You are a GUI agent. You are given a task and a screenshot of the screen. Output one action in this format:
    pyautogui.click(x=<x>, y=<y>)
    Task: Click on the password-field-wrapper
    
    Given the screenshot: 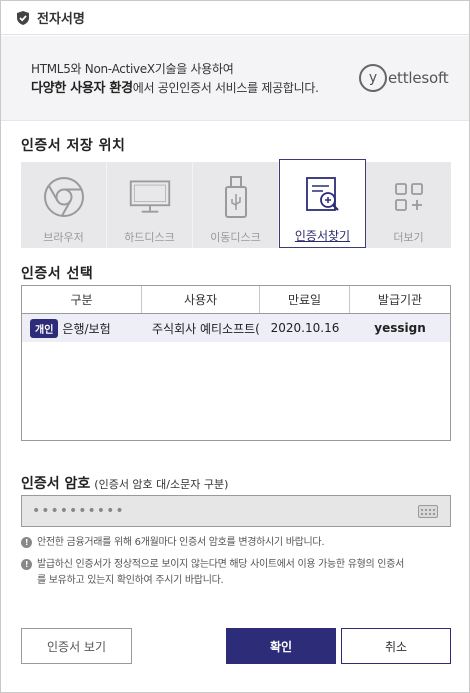 What is the action you would take?
    pyautogui.click(x=236, y=511)
    